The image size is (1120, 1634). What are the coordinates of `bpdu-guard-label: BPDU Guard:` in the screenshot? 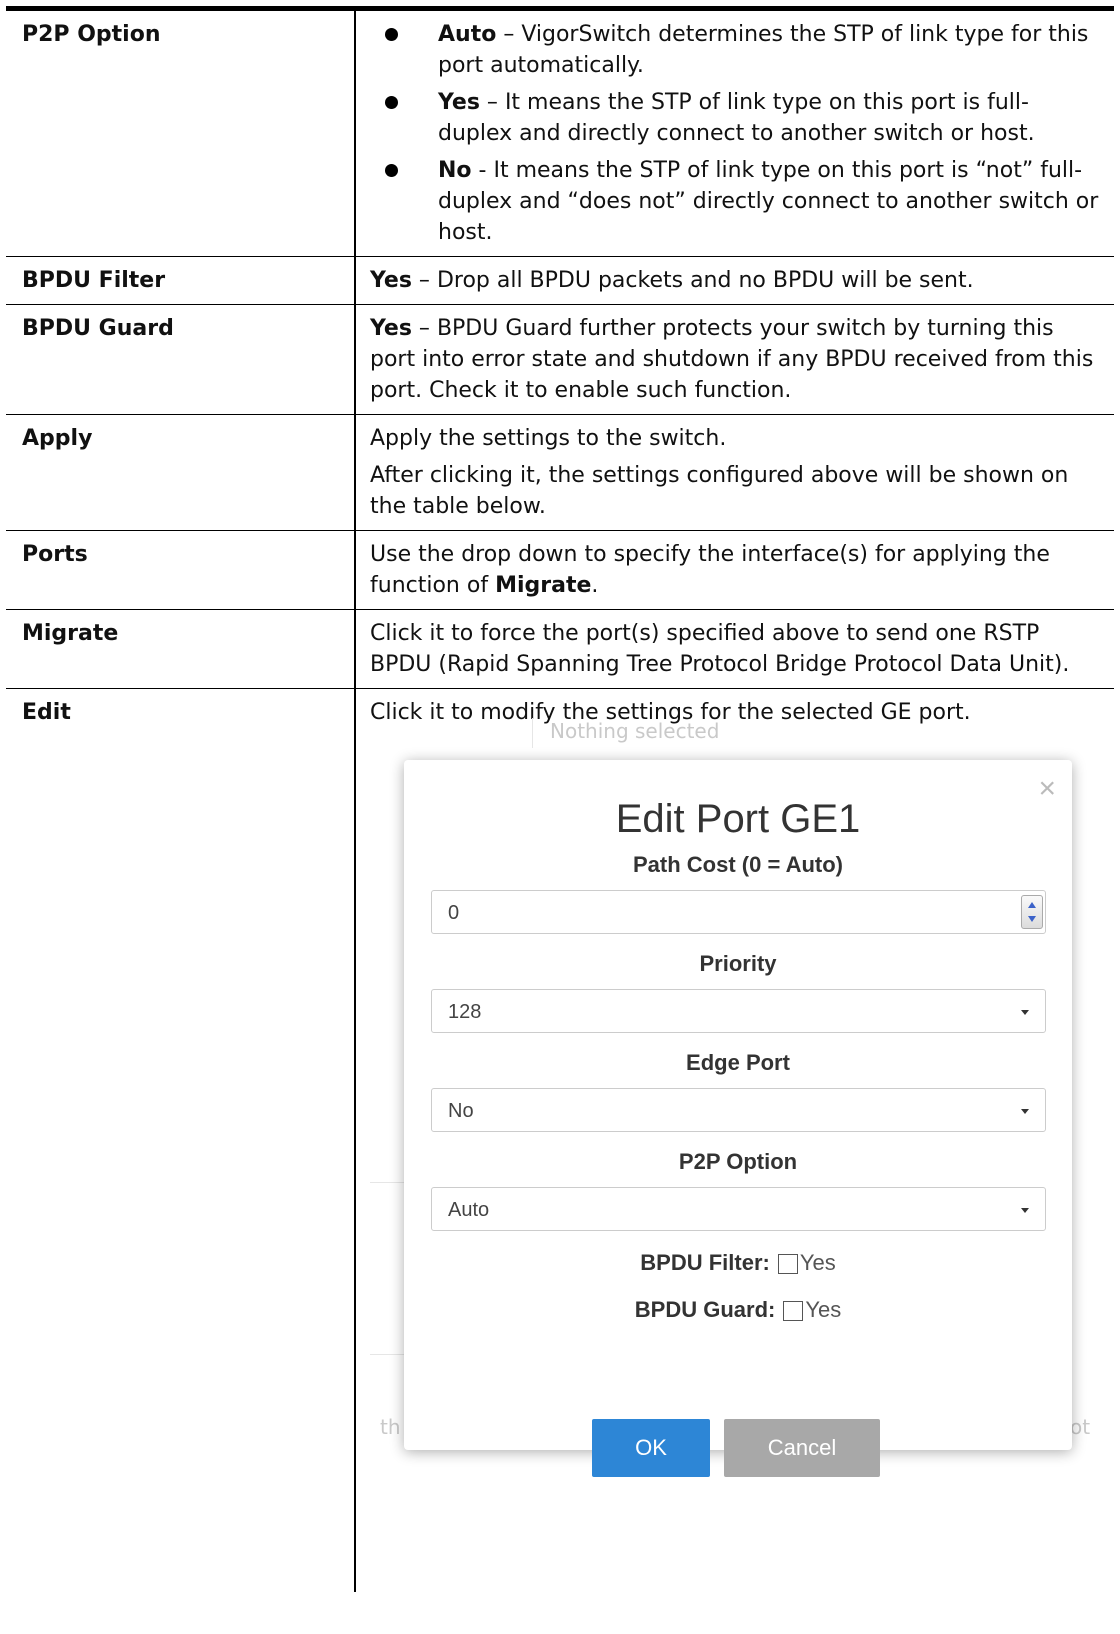 It's located at (705, 1309).